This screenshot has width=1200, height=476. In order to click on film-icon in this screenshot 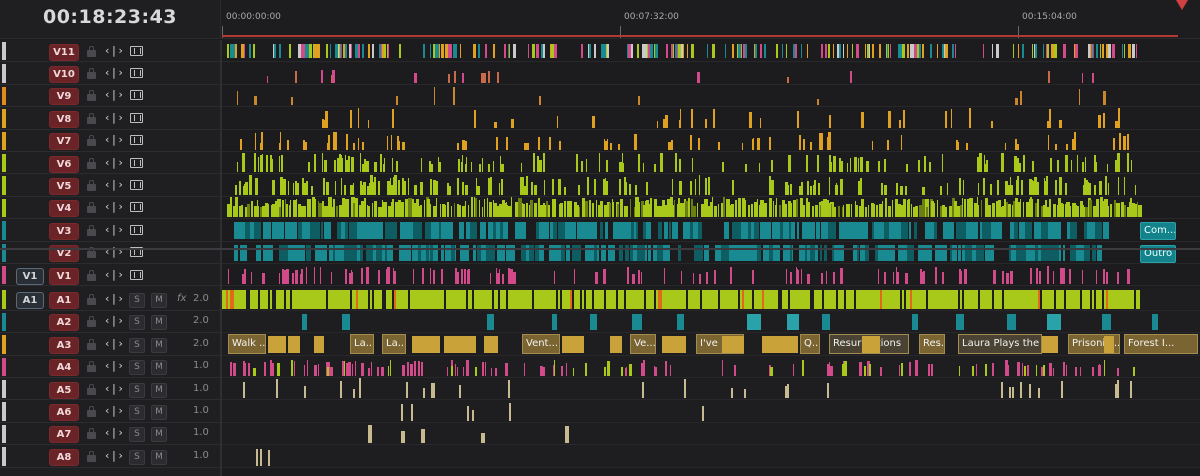, I will do `click(136, 207)`.